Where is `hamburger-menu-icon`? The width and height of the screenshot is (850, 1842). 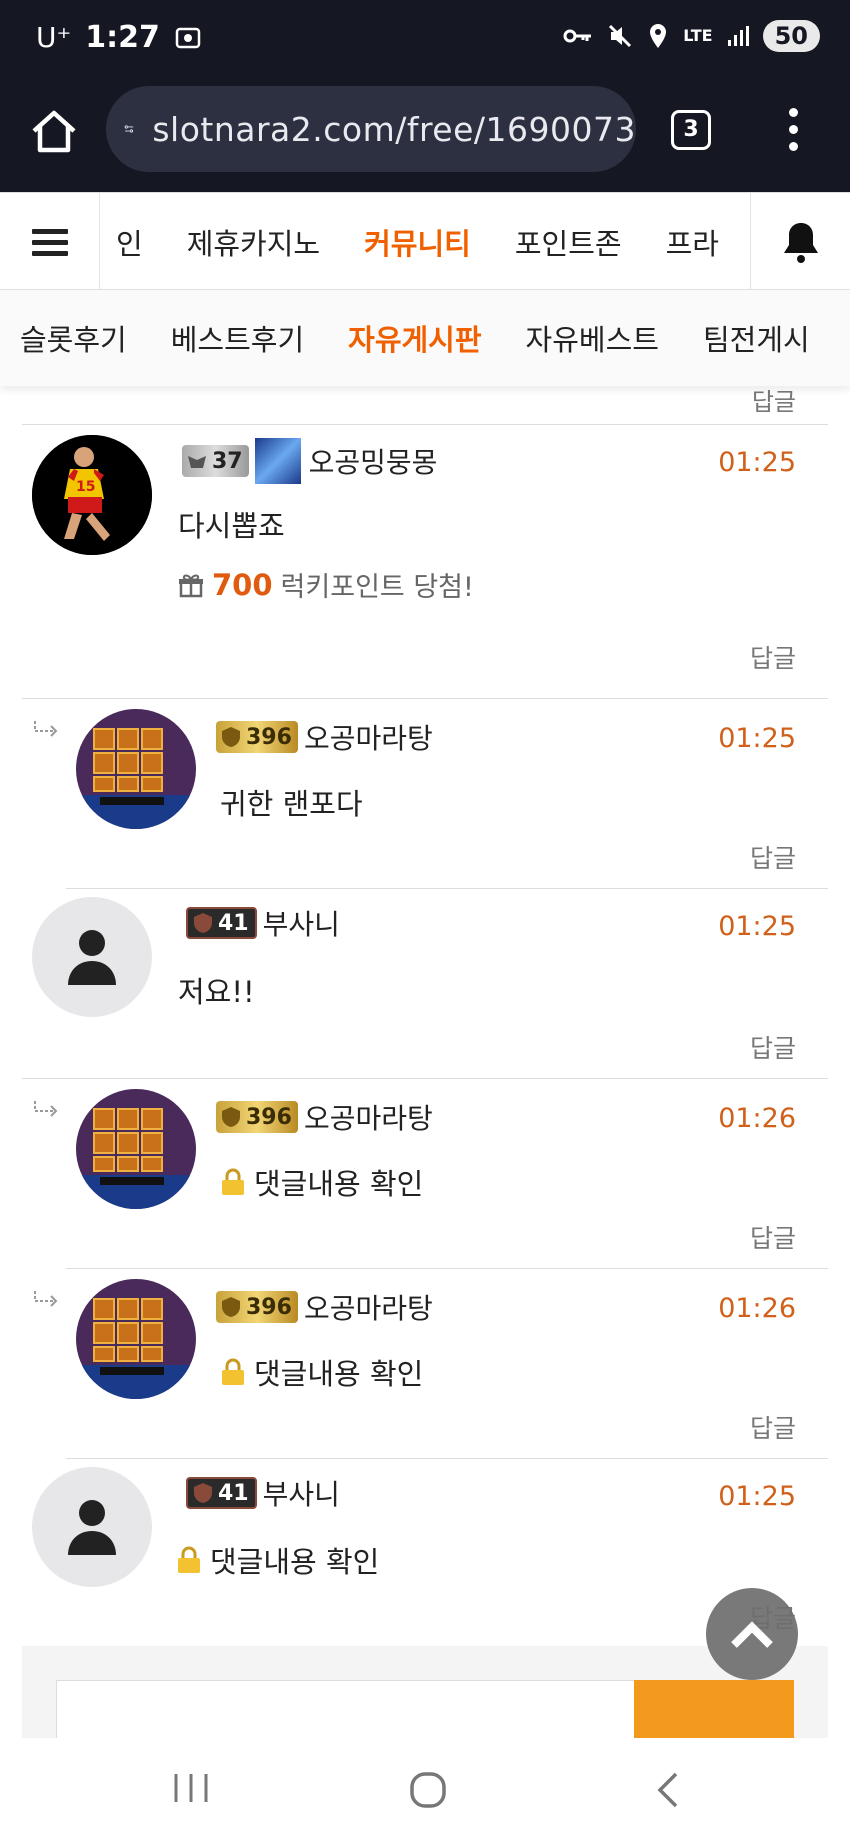 hamburger-menu-icon is located at coordinates (50, 242).